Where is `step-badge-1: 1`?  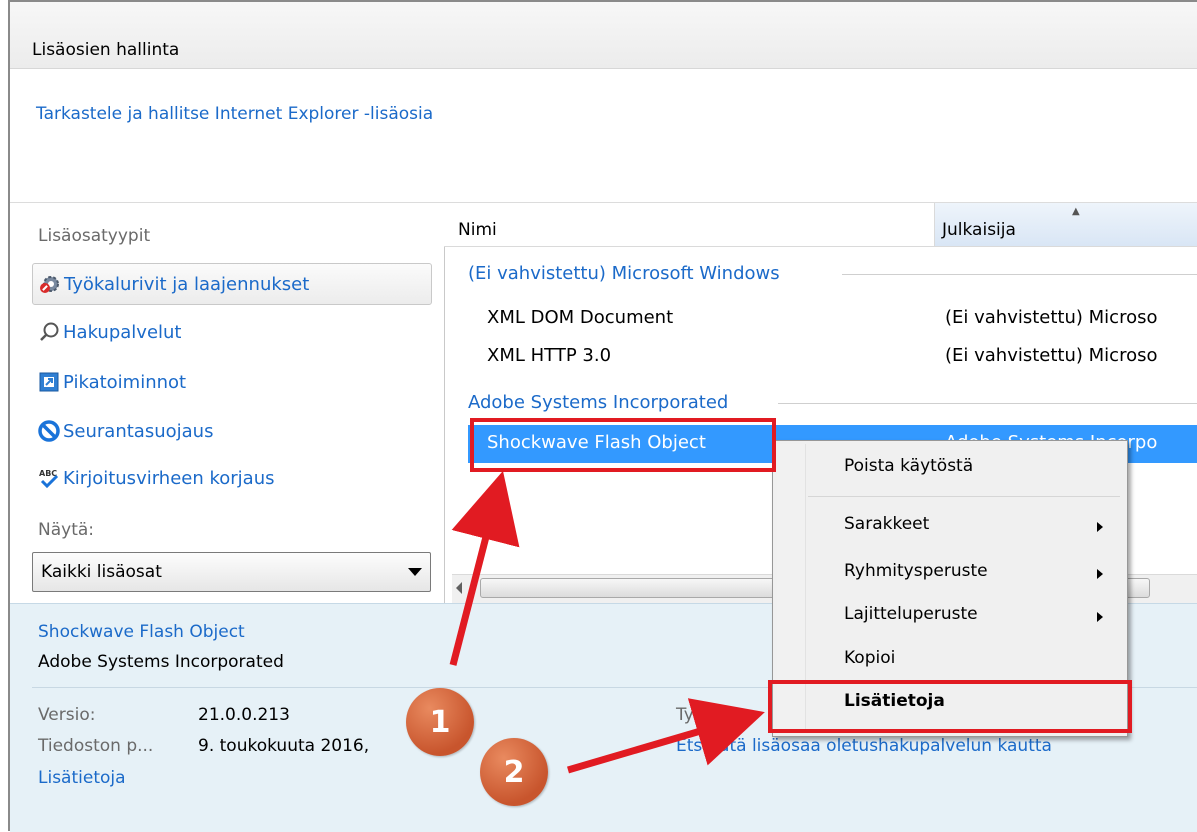
step-badge-1: 1 is located at coordinates (440, 722).